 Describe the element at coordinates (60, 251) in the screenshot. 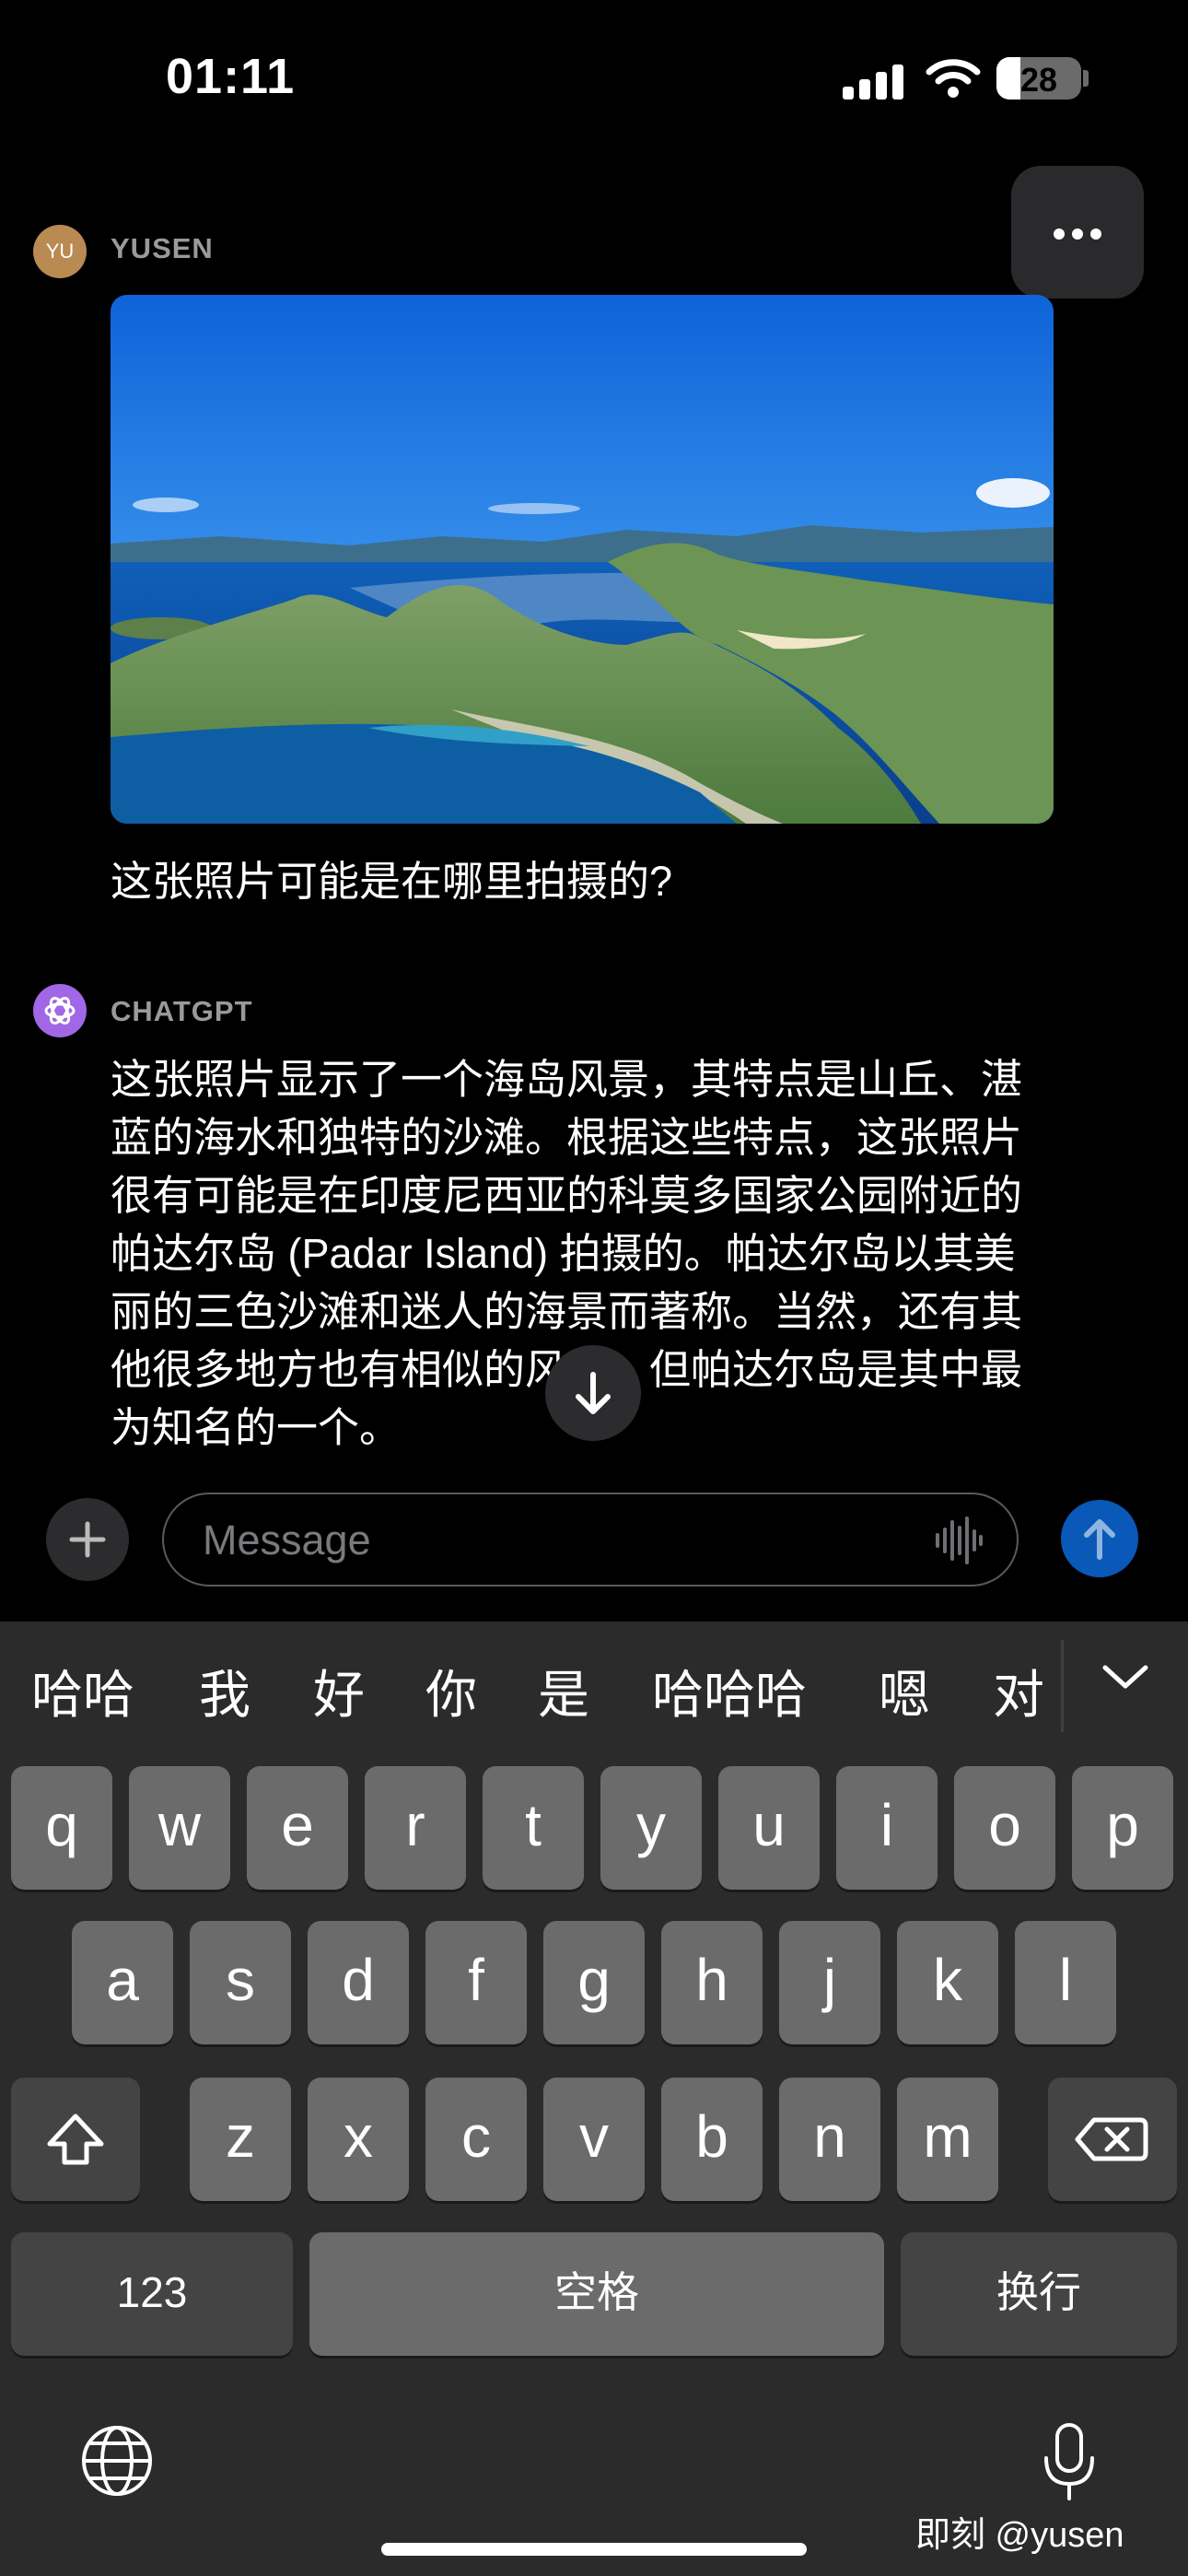

I see `user-avatar: YU` at that location.